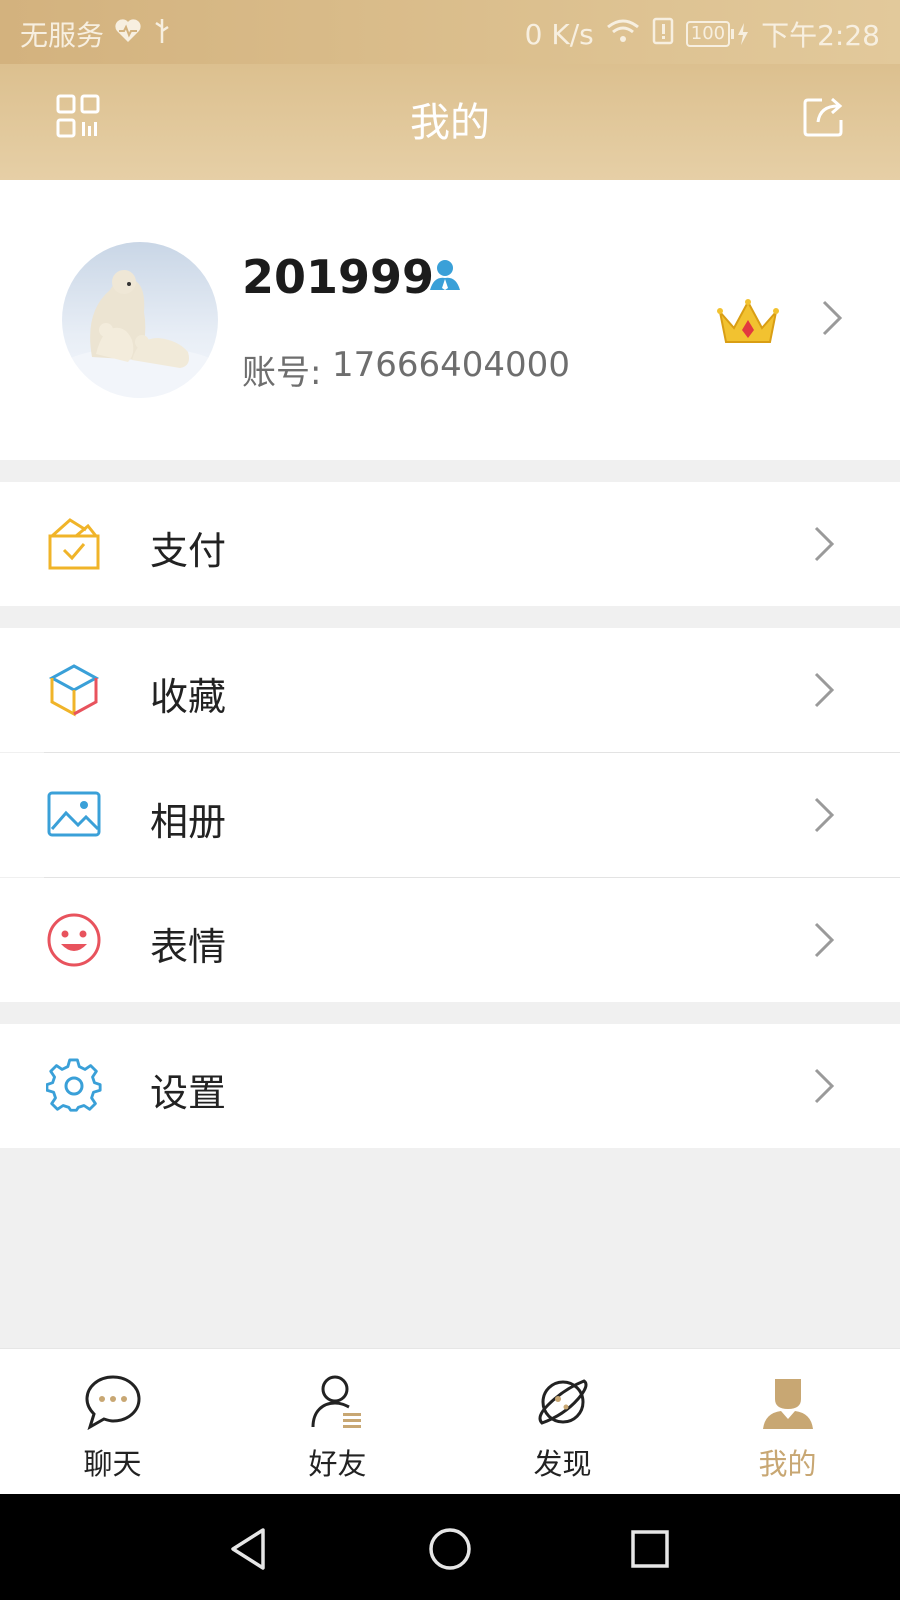  Describe the element at coordinates (450, 940) in the screenshot. I see `menu-item-stickers: 表情` at that location.